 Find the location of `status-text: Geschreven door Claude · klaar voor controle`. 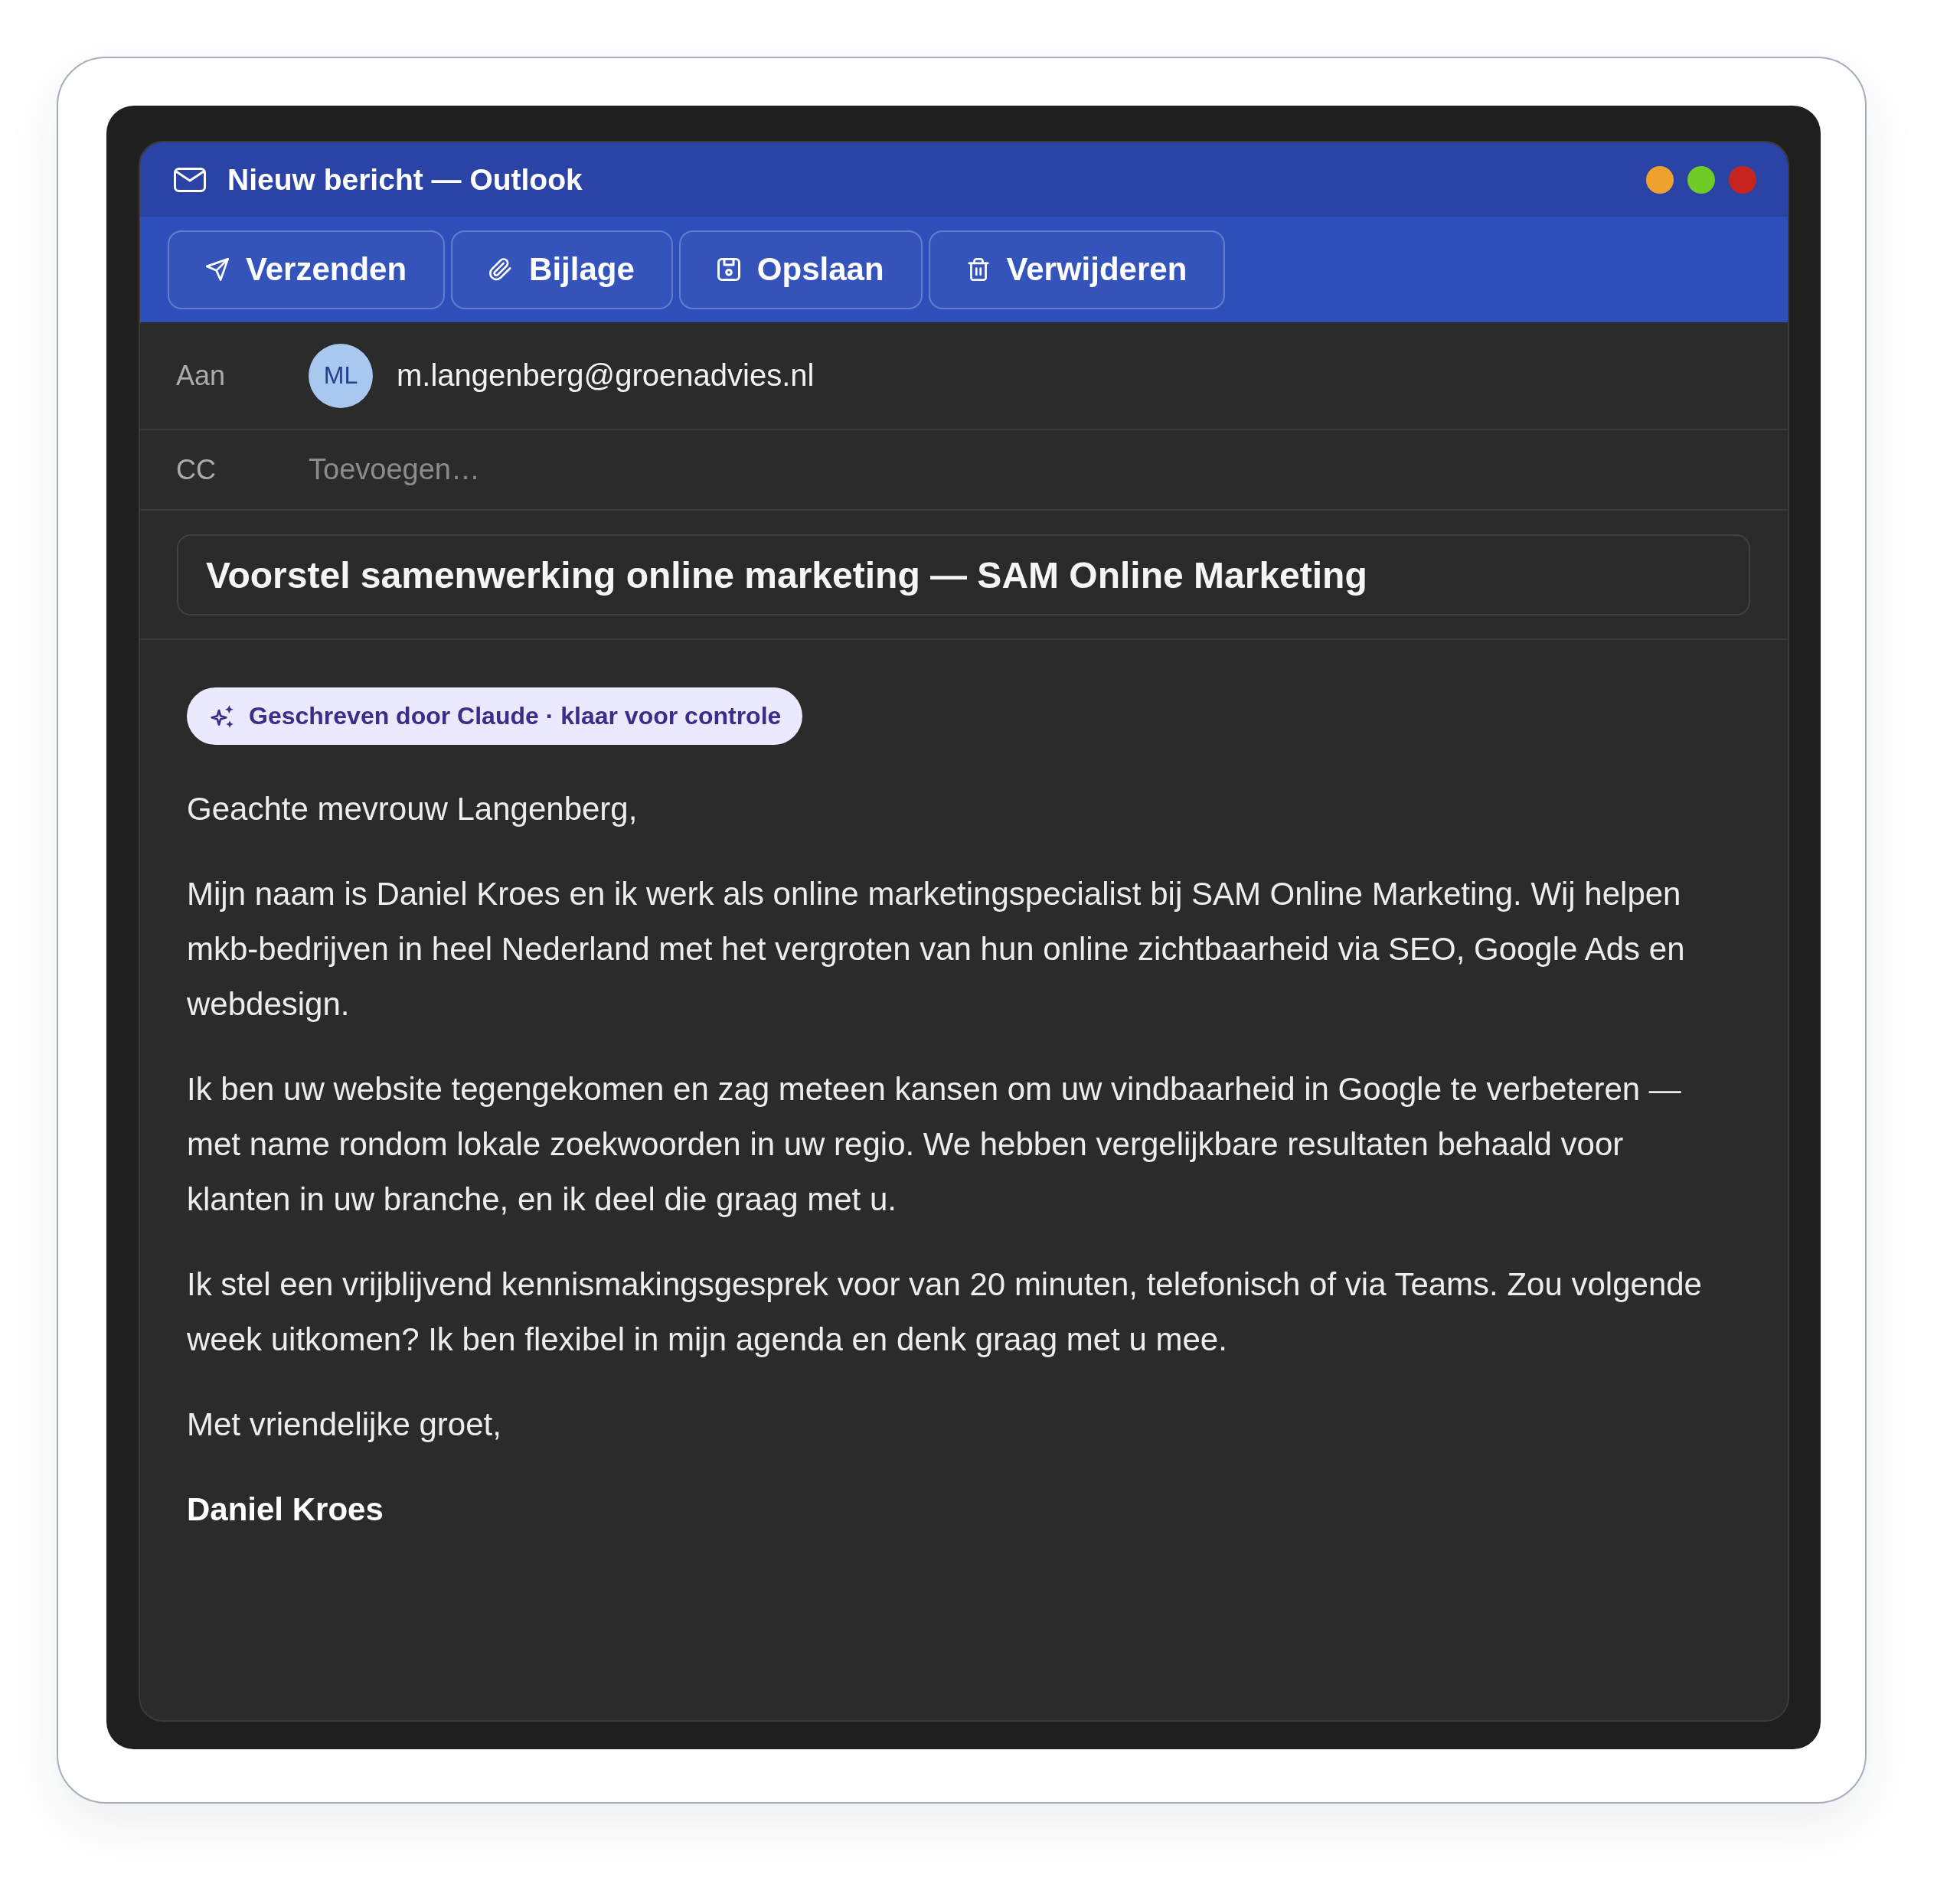

status-text: Geschreven door Claude · klaar voor controle is located at coordinates (515, 716).